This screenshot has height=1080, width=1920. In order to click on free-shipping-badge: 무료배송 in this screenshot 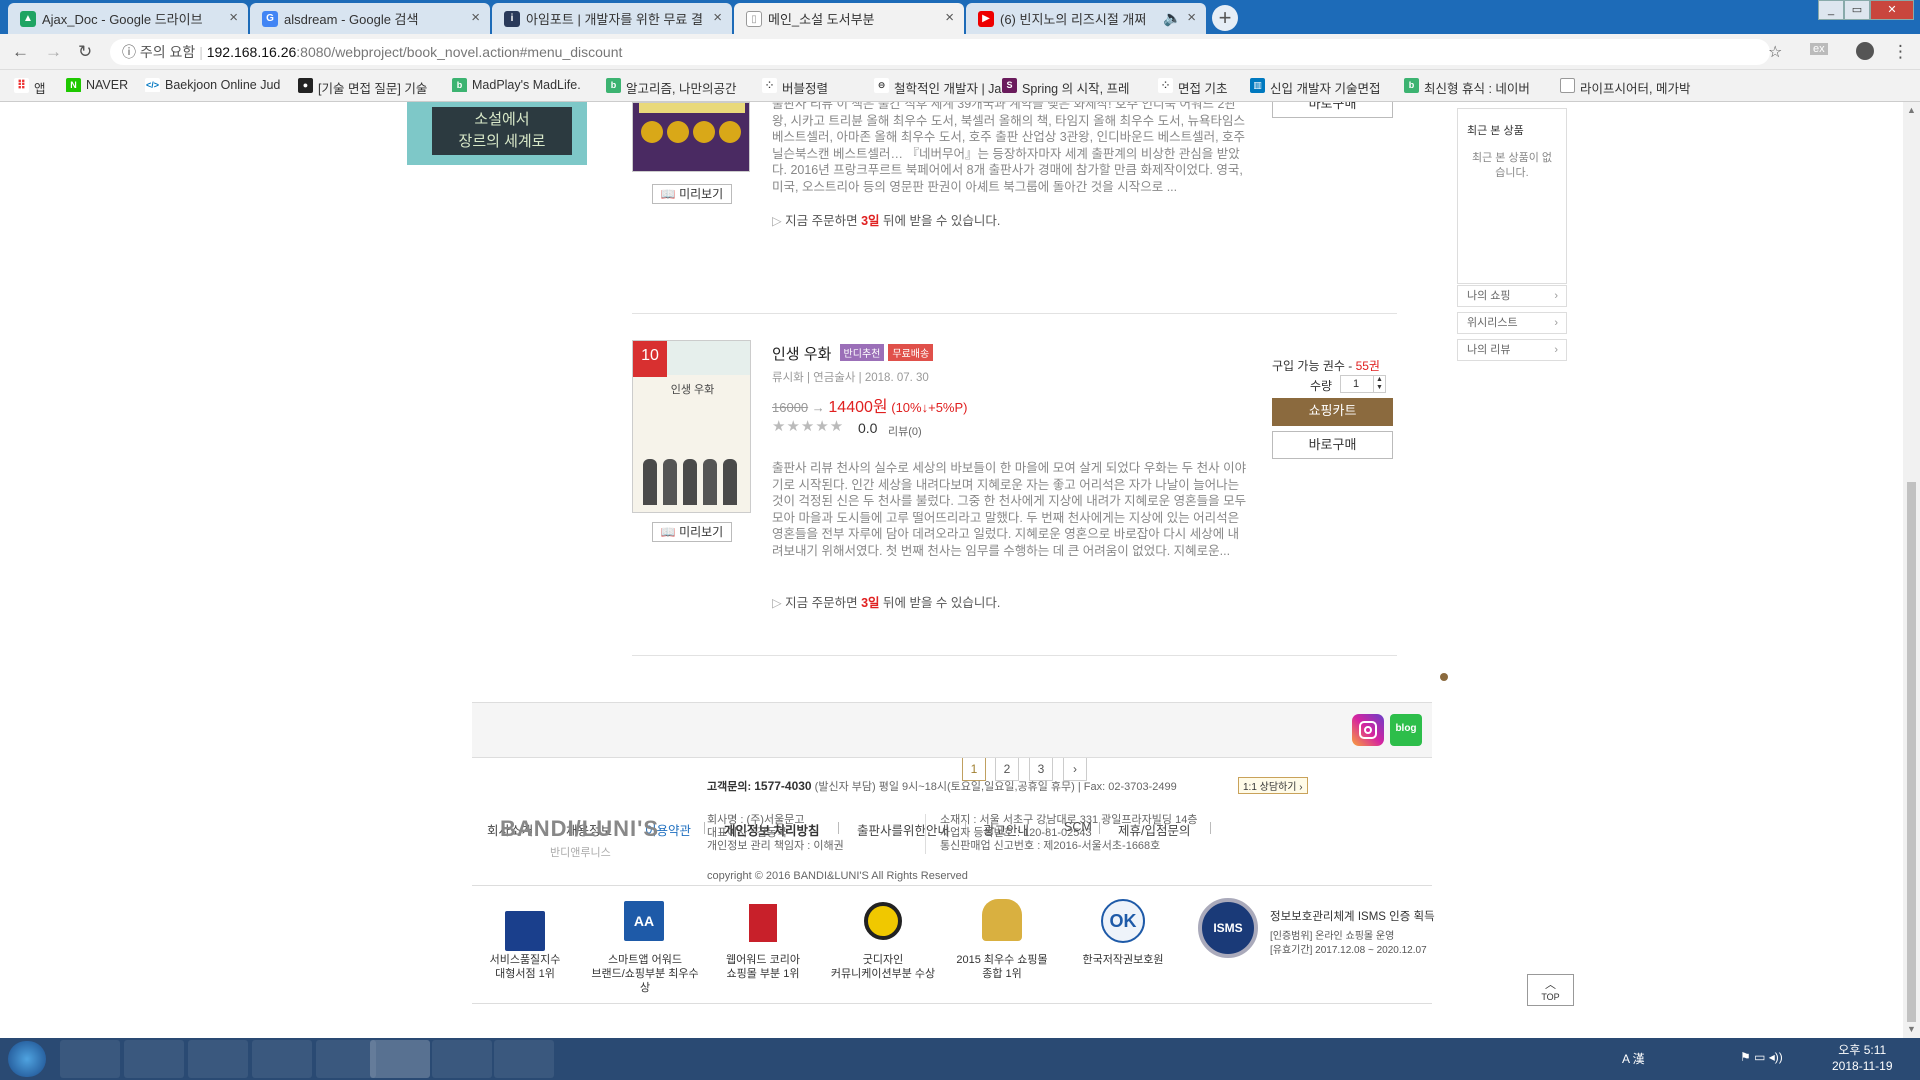, I will do `click(911, 352)`.